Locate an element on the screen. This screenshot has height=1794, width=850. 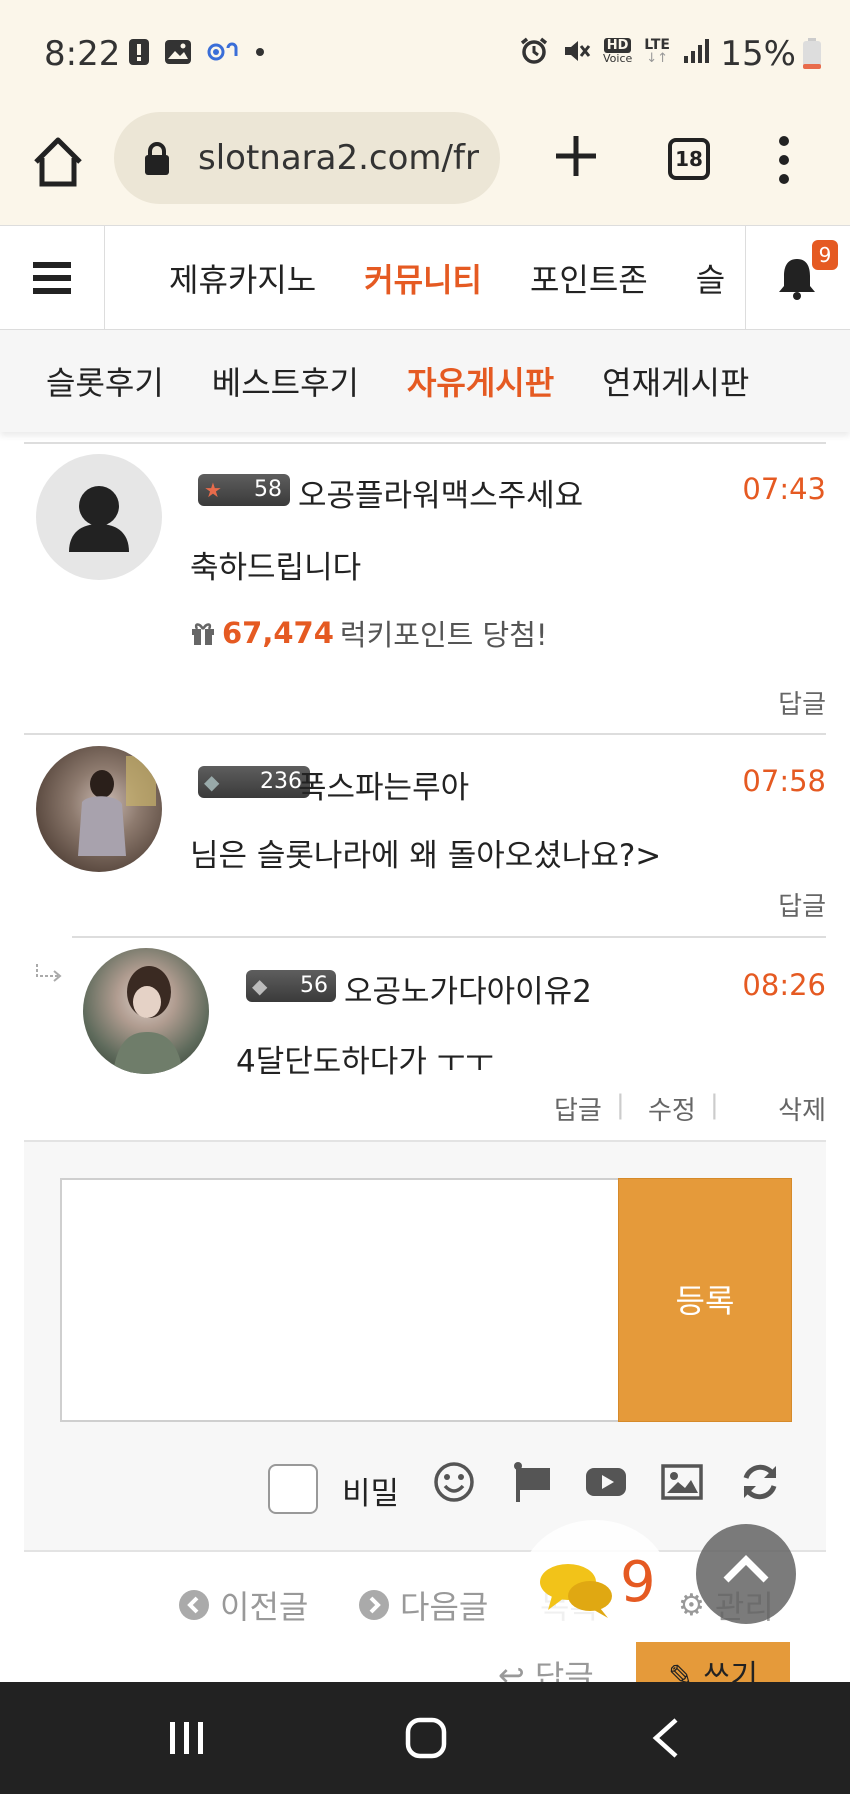
scroll-top-button is located at coordinates (746, 1574).